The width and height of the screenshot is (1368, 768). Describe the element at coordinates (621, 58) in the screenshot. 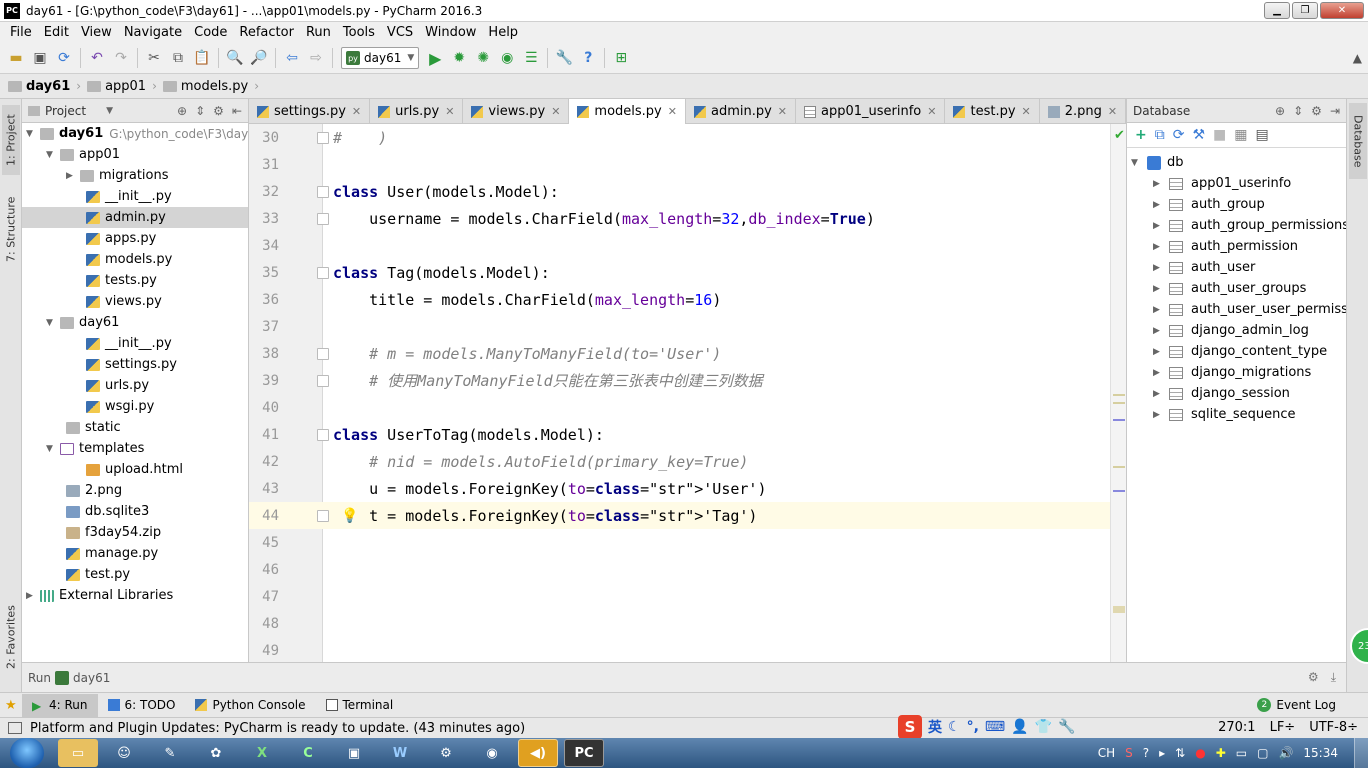

I see `vcs-icon: ⊞` at that location.